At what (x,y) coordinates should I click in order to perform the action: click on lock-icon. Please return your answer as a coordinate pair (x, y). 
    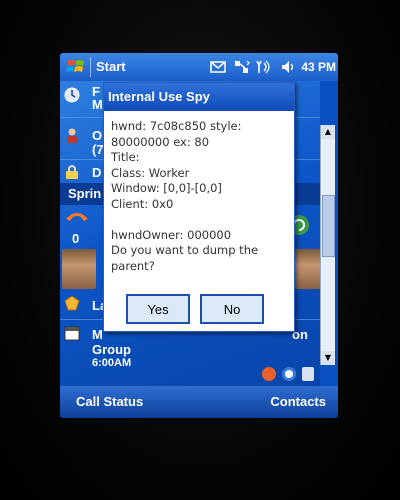
    Looking at the image, I should click on (72, 172).